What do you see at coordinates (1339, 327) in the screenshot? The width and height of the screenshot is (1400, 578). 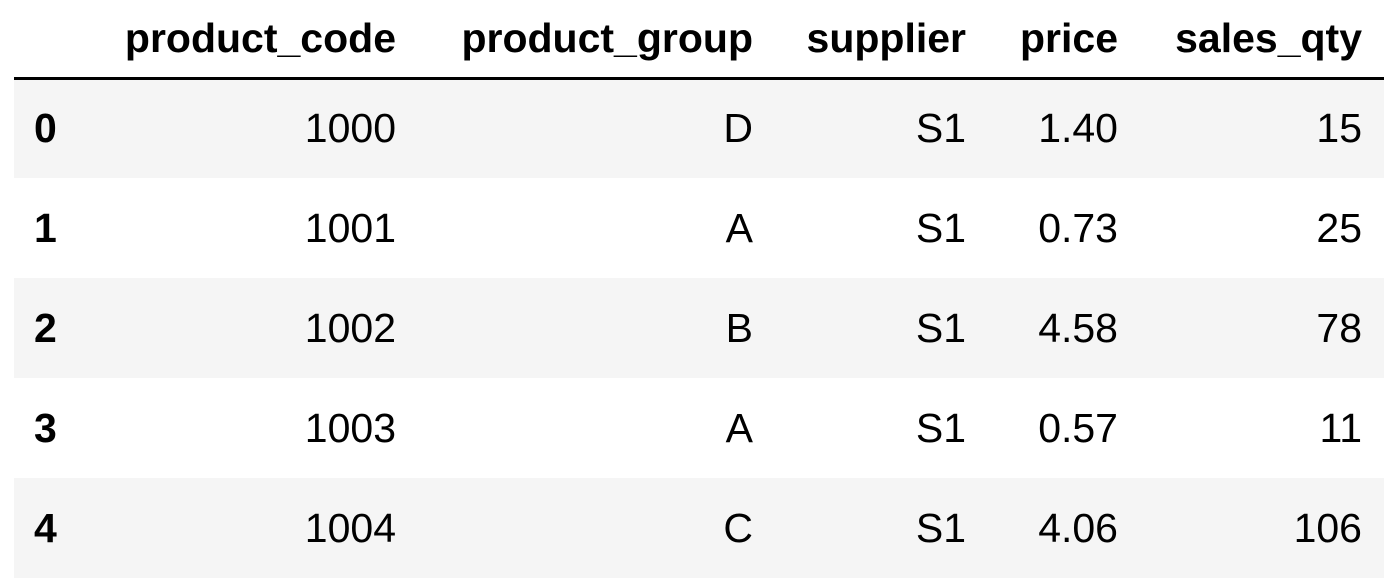 I see `cell-sales-qty: 78` at bounding box center [1339, 327].